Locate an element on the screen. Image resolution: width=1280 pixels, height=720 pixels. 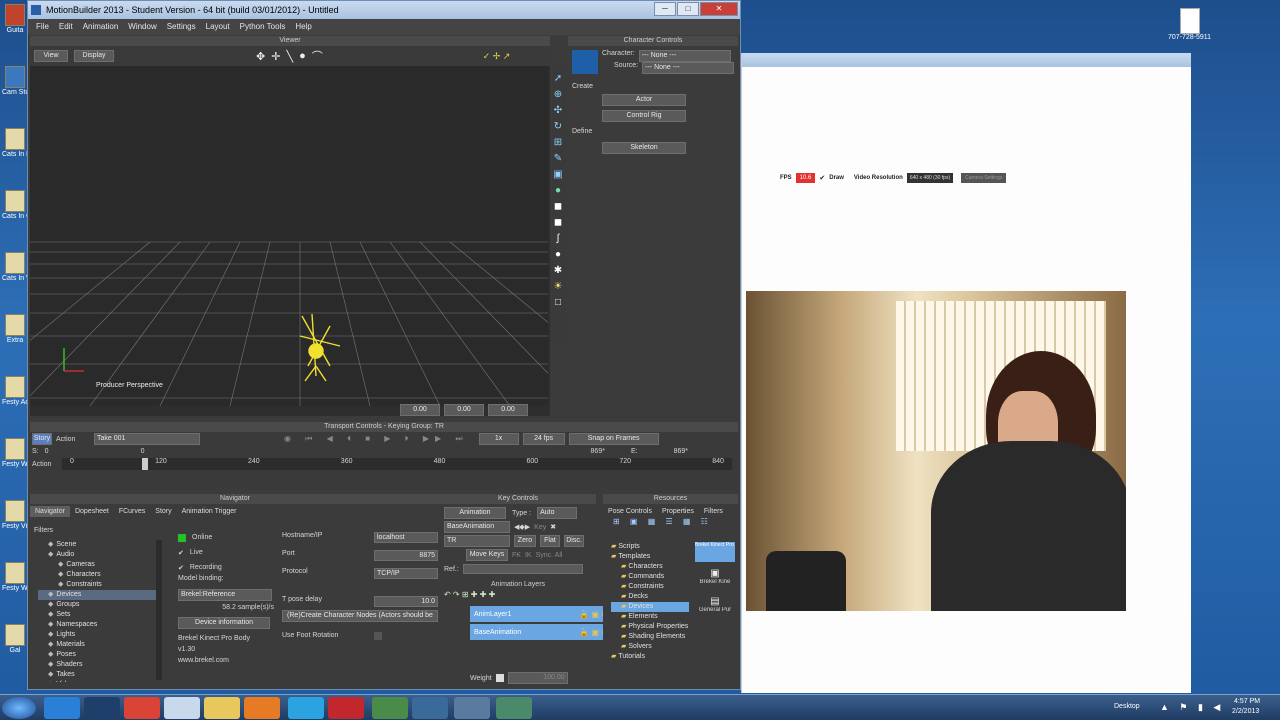
tree-item: ◆ Lights is located at coordinates (97, 635).